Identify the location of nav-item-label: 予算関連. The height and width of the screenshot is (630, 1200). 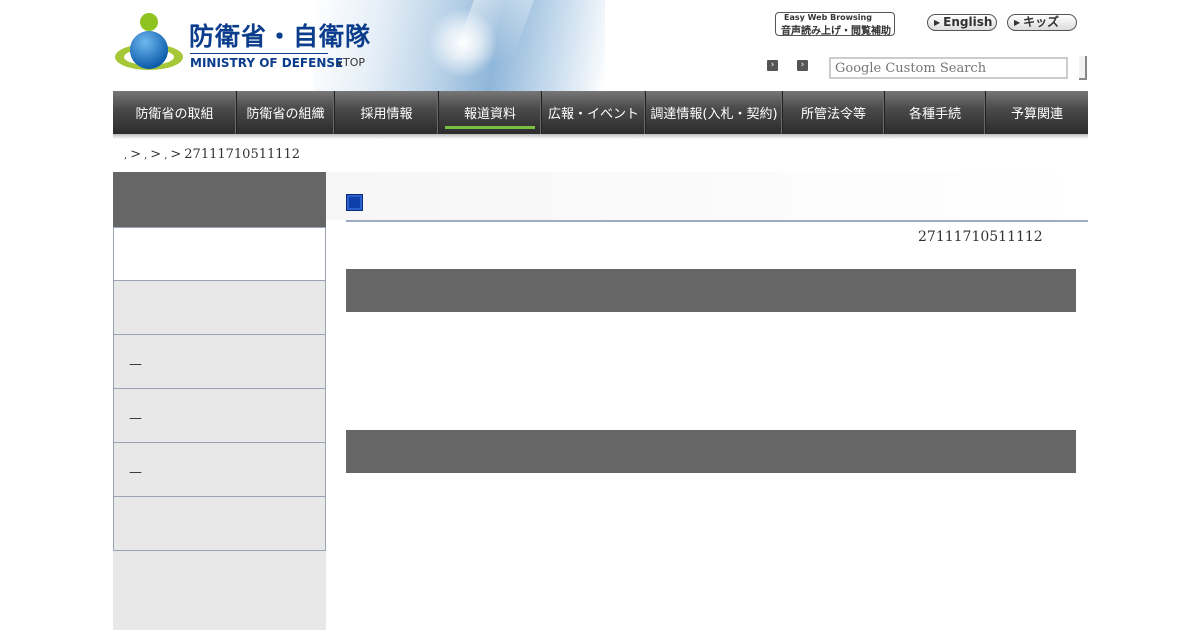
(1036, 114).